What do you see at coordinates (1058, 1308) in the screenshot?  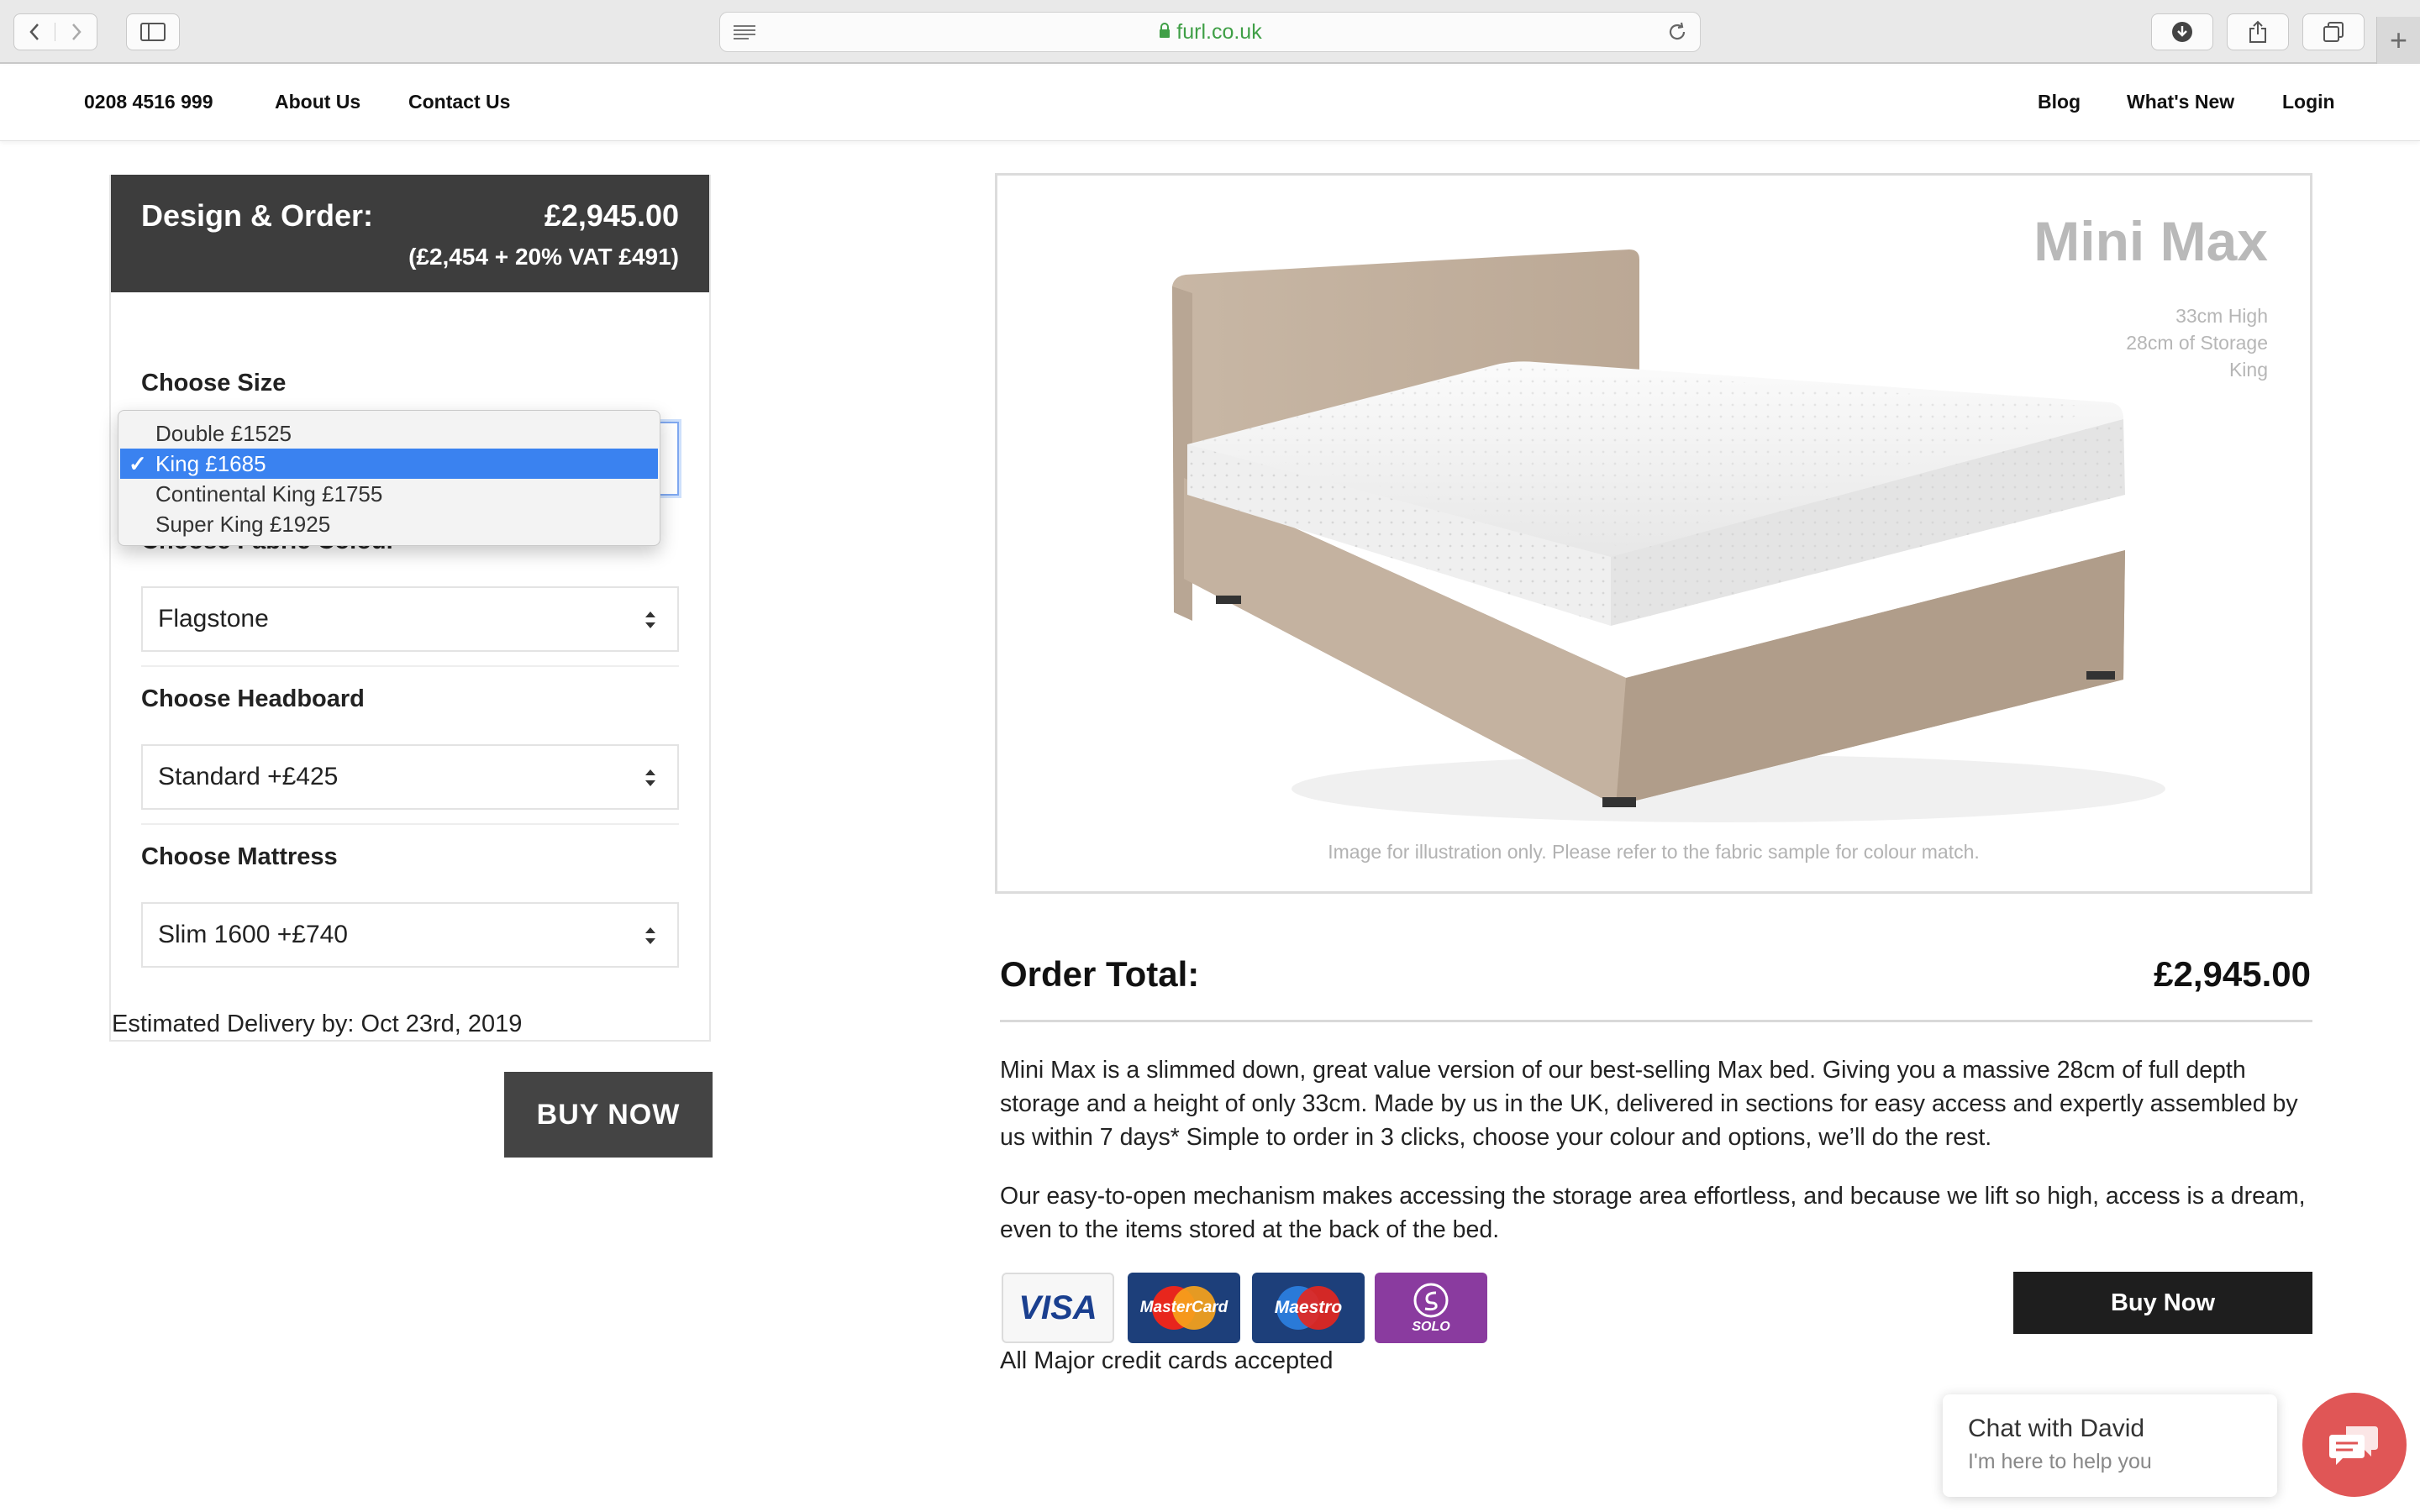 I see `visa-card-icon: VISA` at bounding box center [1058, 1308].